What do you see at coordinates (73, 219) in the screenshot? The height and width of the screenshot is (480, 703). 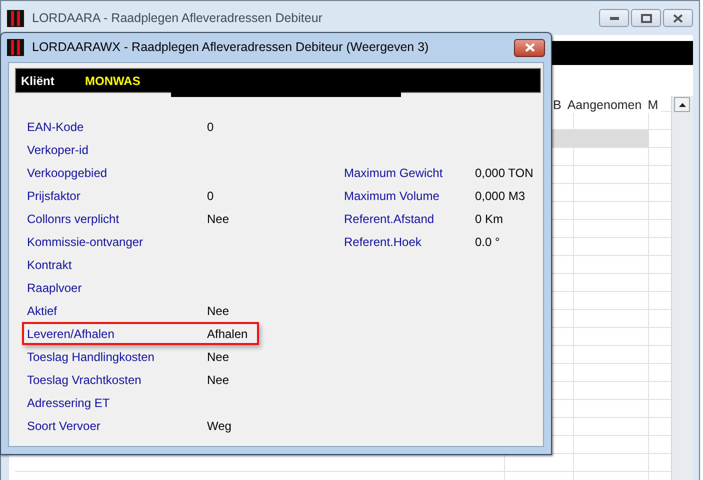 I see `field-label: Collonrs verplicht` at bounding box center [73, 219].